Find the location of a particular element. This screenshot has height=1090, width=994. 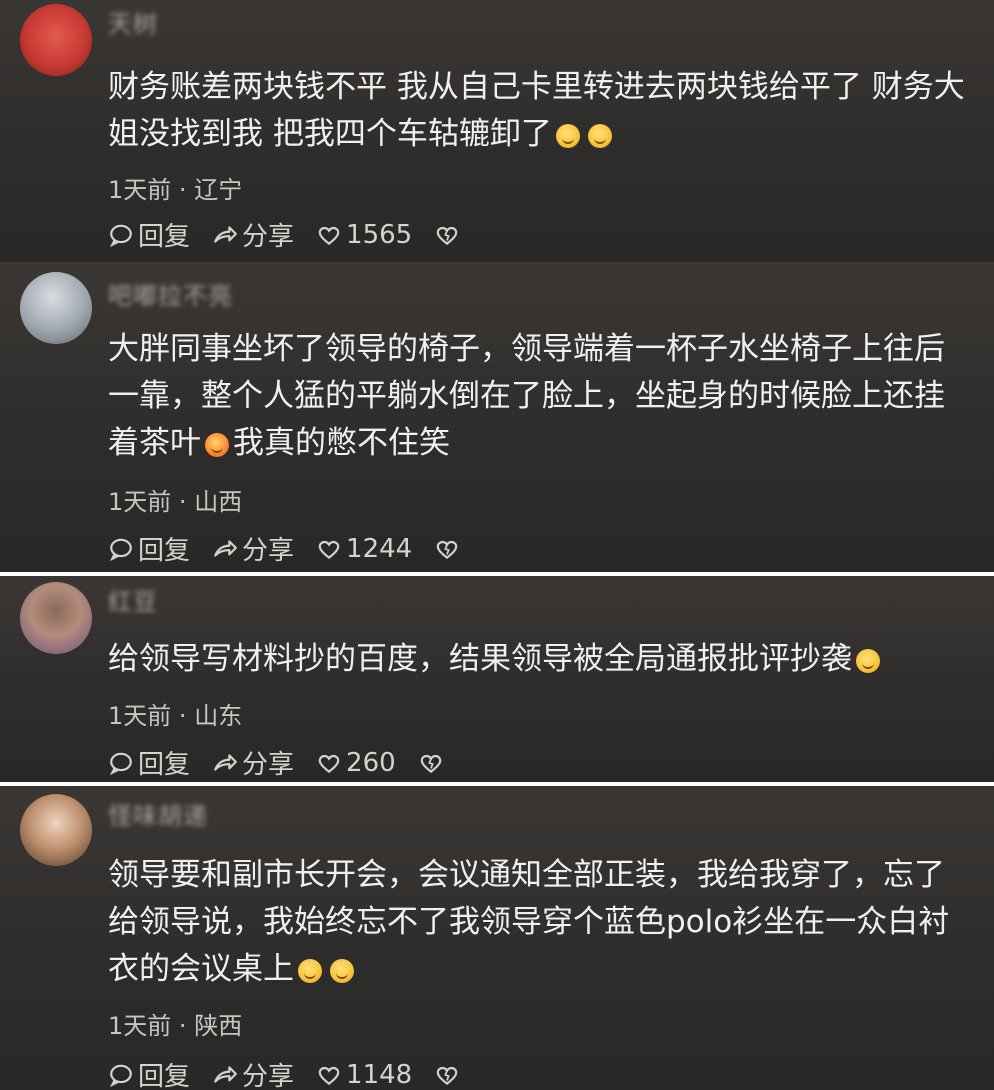

comment-body: 给领导写材料抄的百度，结果领导被全局通报批评抄袭 is located at coordinates (480, 659).